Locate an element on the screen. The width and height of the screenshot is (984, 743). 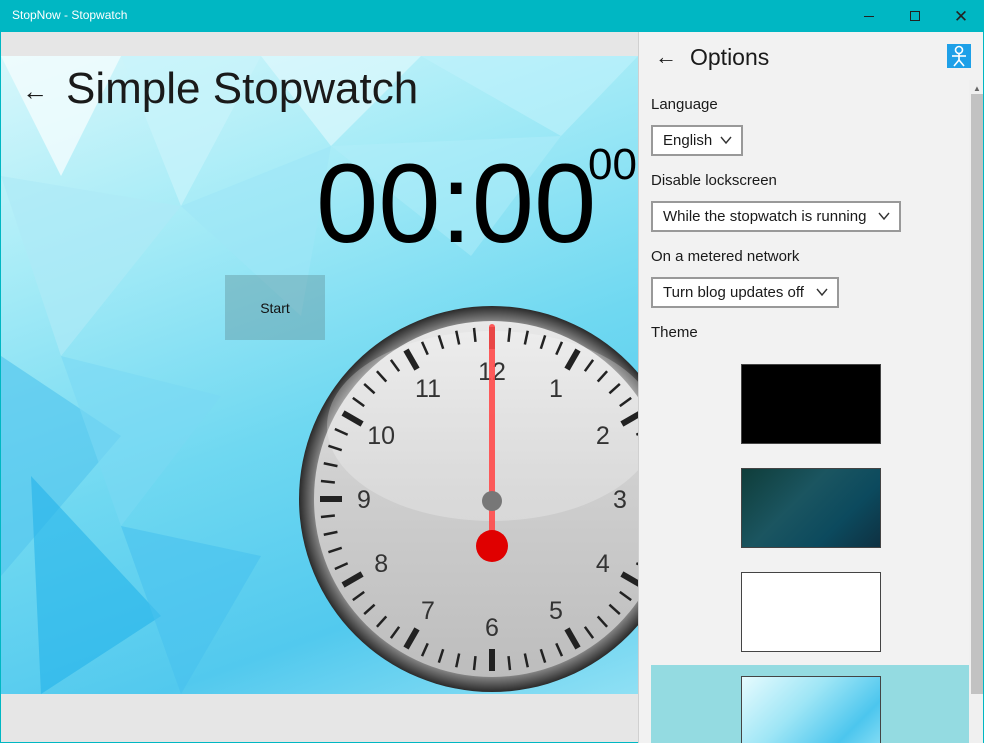
theme-swatch-black is located at coordinates (811, 404).